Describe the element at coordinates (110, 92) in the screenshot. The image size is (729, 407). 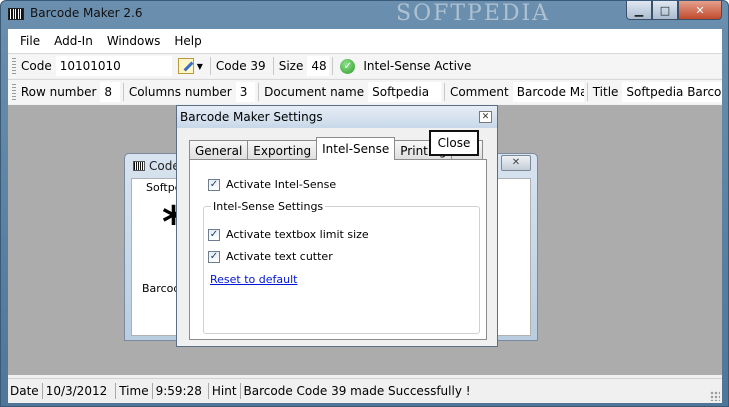
I see `row-number-input: 8` at that location.